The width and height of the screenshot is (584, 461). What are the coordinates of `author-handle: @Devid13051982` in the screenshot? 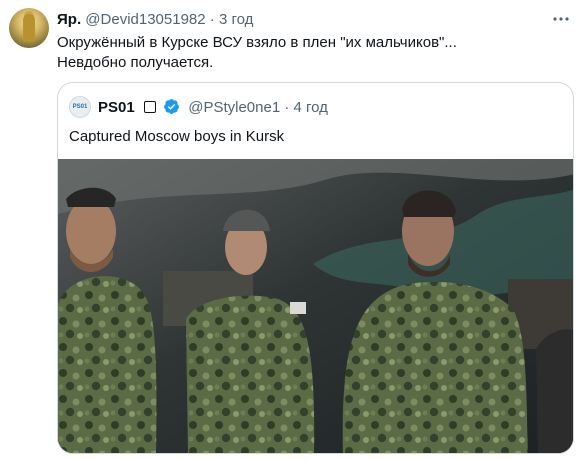 It's located at (145, 19).